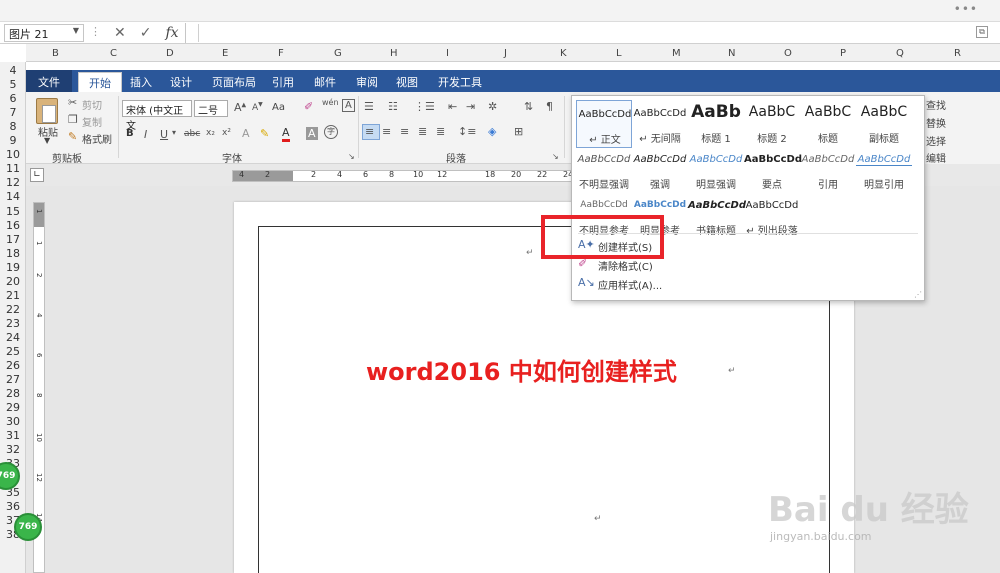 This screenshot has width=1000, height=573. Describe the element at coordinates (338, 53) in the screenshot. I see `column-header: G` at that location.